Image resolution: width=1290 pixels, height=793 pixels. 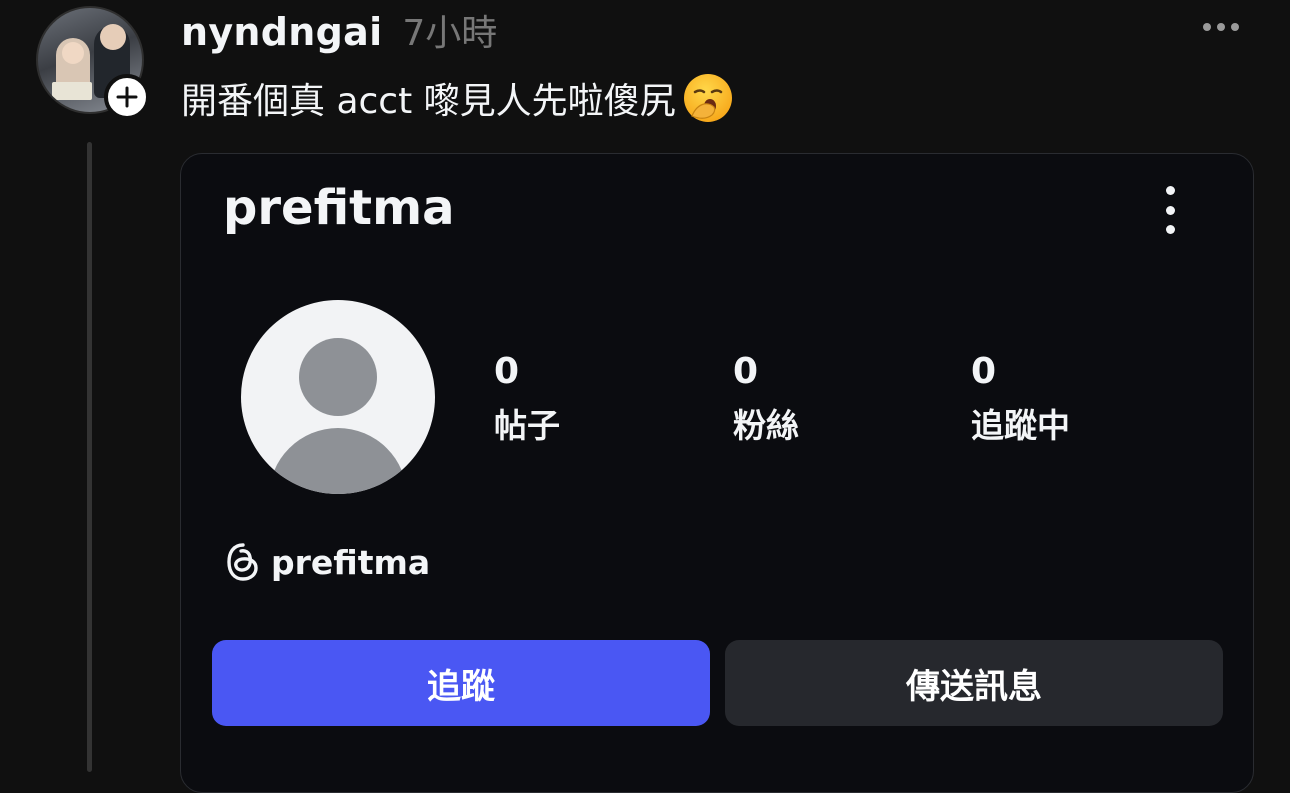 I want to click on stat-followers-count: 0, so click(x=746, y=371).